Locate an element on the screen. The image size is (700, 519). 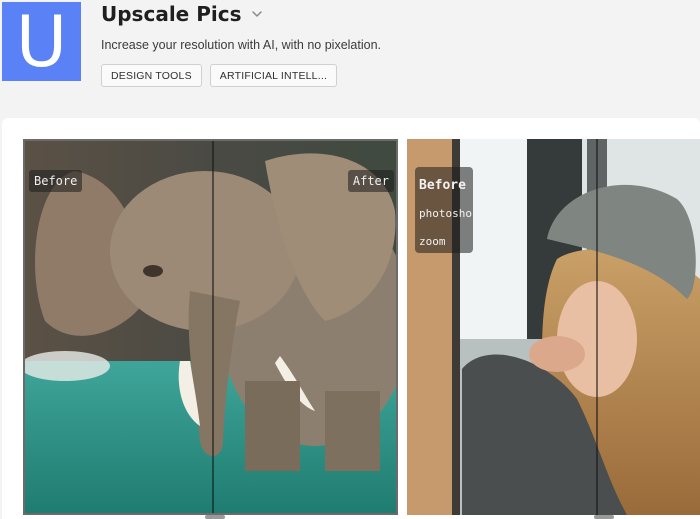
before-photoshop-zoom-label: Before photoshop zoom is located at coordinates (447, 210).